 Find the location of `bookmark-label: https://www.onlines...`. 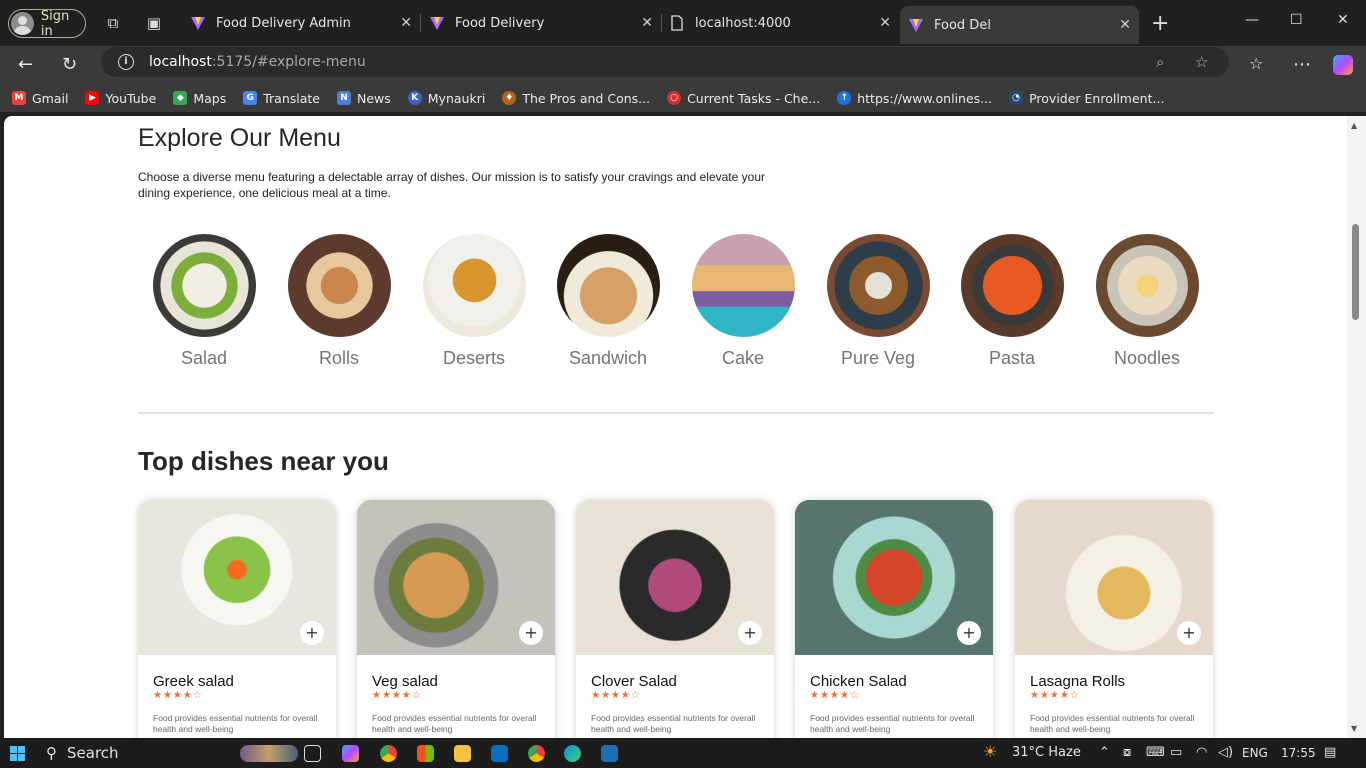

bookmark-label: https://www.onlines... is located at coordinates (925, 98).